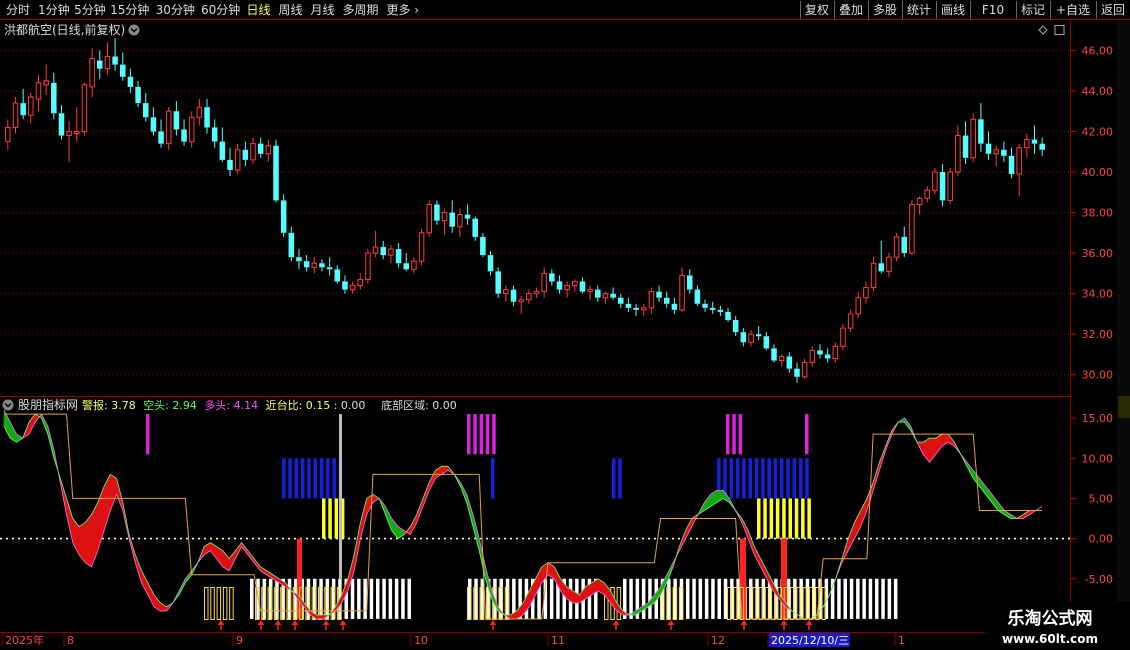 This screenshot has width=1130, height=650. What do you see at coordinates (1124, 407) in the screenshot?
I see `right-side-tab` at bounding box center [1124, 407].